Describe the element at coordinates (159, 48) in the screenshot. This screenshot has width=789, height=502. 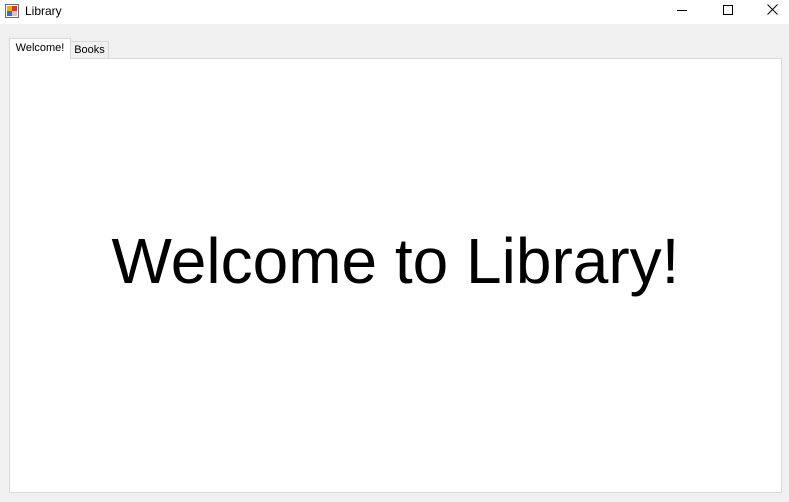
I see `tab-strip: Welcome! Books` at that location.